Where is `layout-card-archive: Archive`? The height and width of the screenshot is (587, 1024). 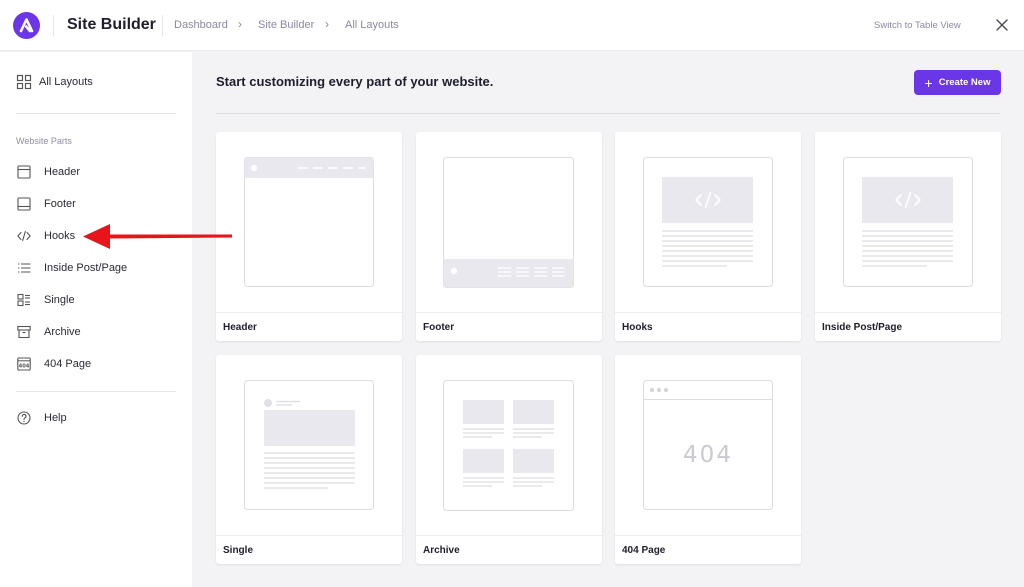 layout-card-archive: Archive is located at coordinates (509, 459).